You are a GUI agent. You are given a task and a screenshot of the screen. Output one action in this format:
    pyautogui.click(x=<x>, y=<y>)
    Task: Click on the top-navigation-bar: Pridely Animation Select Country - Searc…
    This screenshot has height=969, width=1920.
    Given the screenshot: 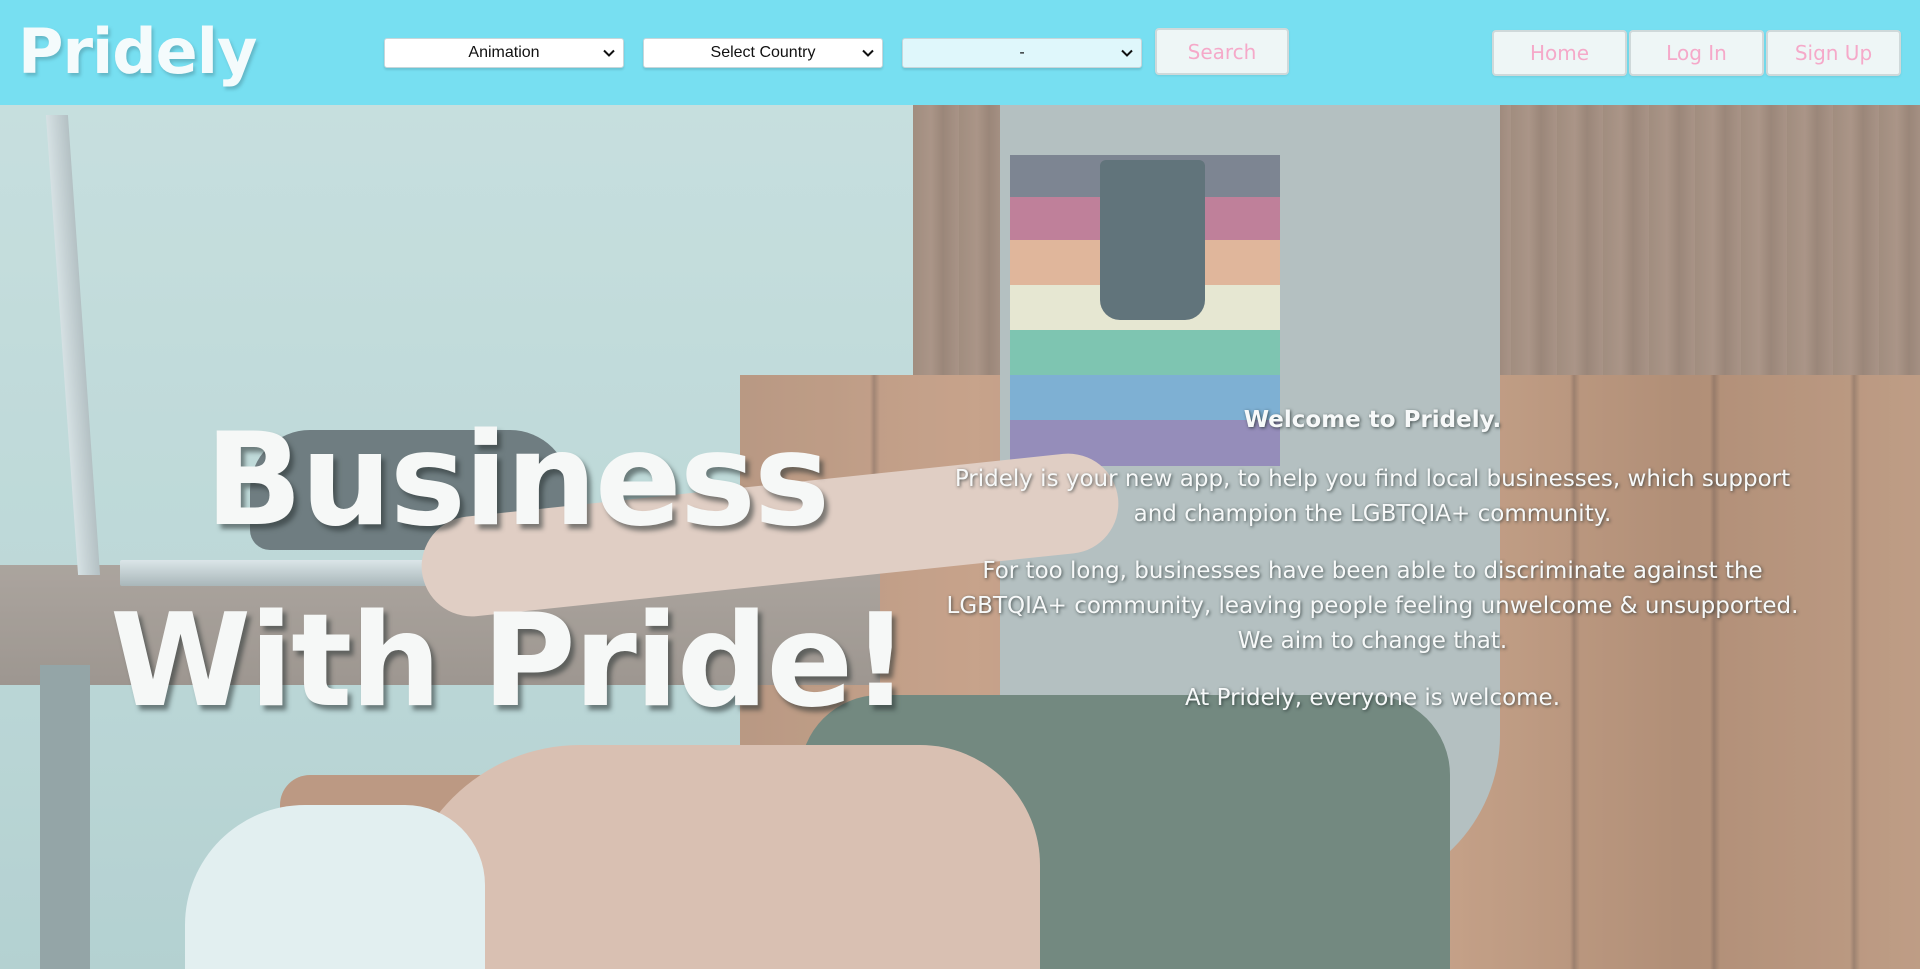 What is the action you would take?
    pyautogui.click(x=960, y=52)
    